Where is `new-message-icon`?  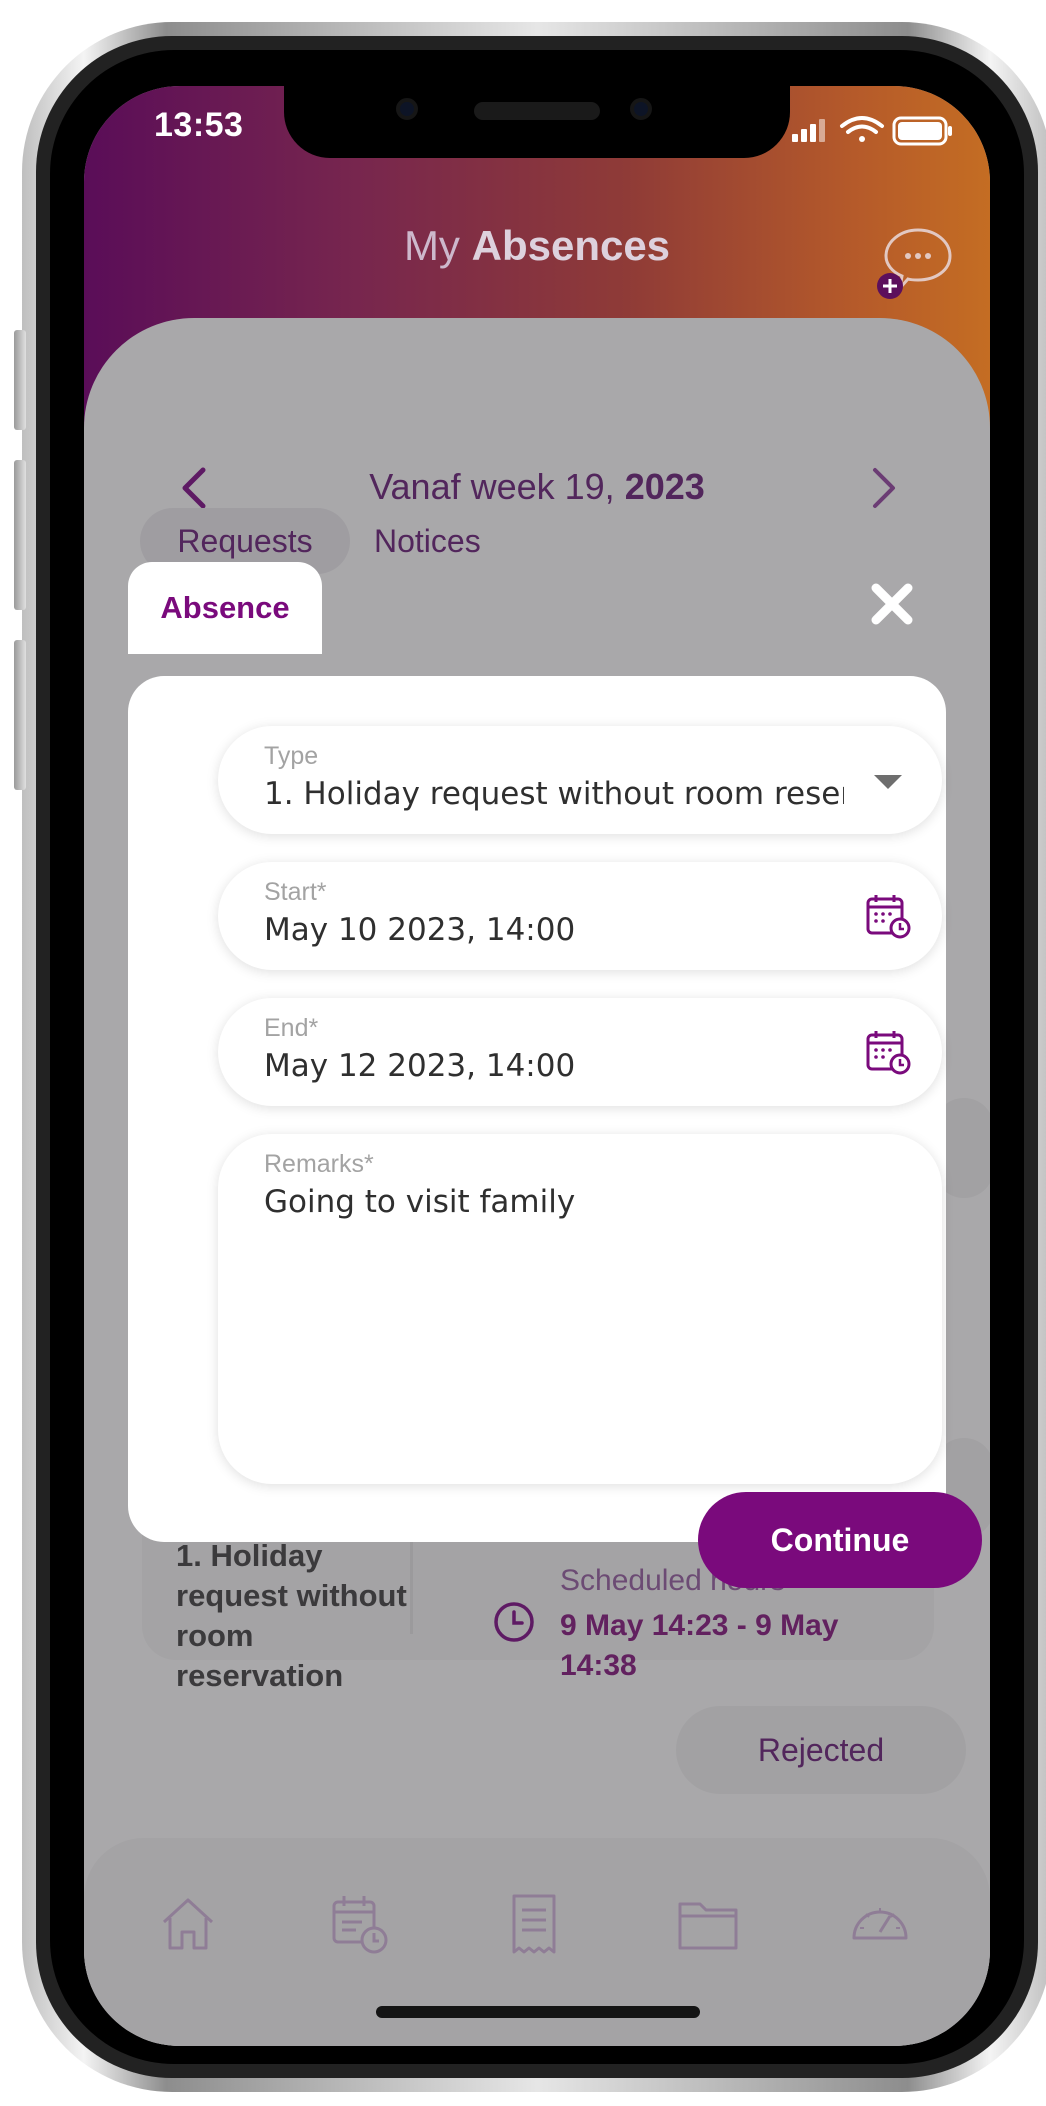 new-message-icon is located at coordinates (917, 263).